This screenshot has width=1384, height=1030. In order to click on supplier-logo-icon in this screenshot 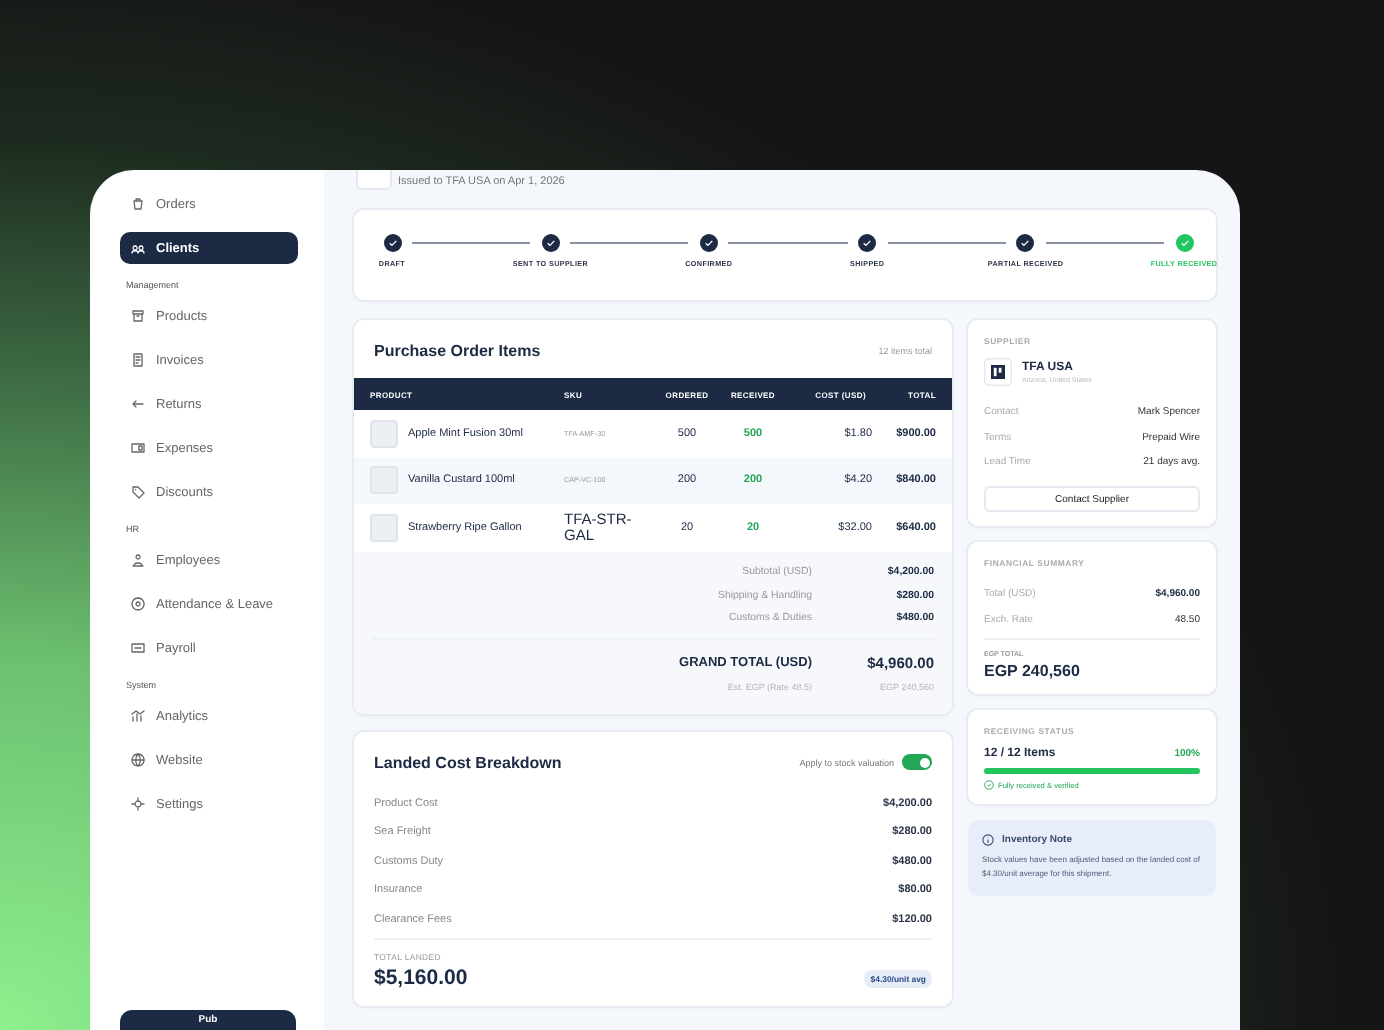, I will do `click(998, 372)`.